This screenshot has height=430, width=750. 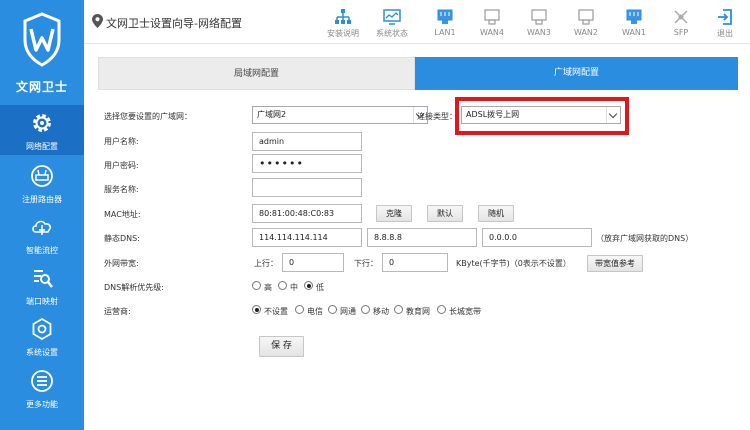 I want to click on sidebar-item-network-config: 网络配置, so click(x=42, y=130).